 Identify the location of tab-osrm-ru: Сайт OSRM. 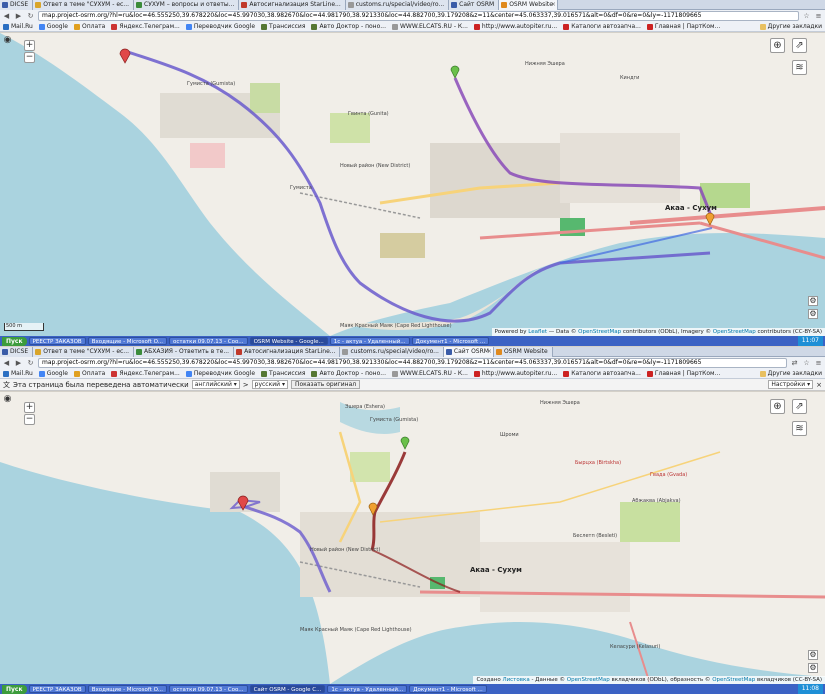
(474, 5).